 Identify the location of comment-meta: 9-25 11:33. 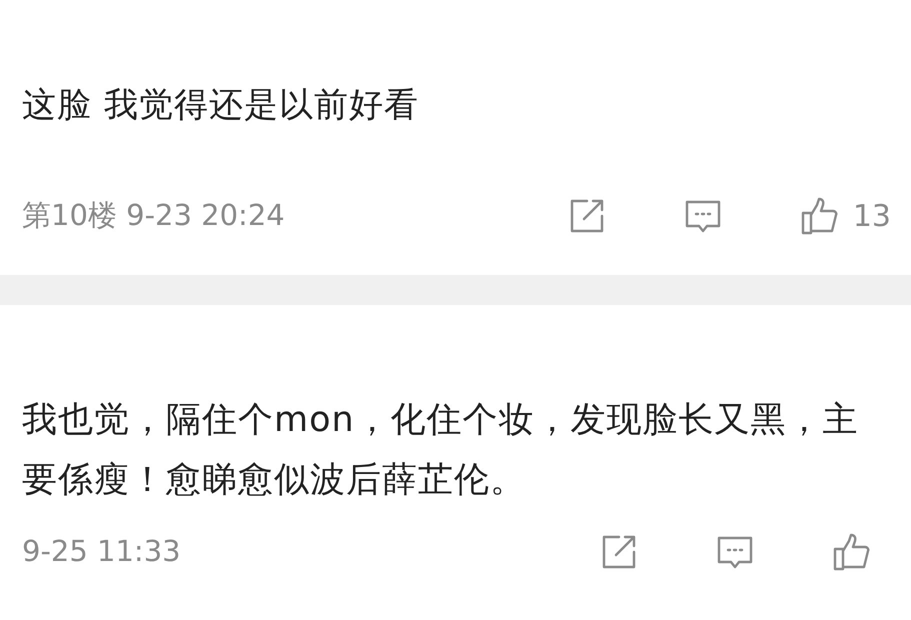
(101, 551).